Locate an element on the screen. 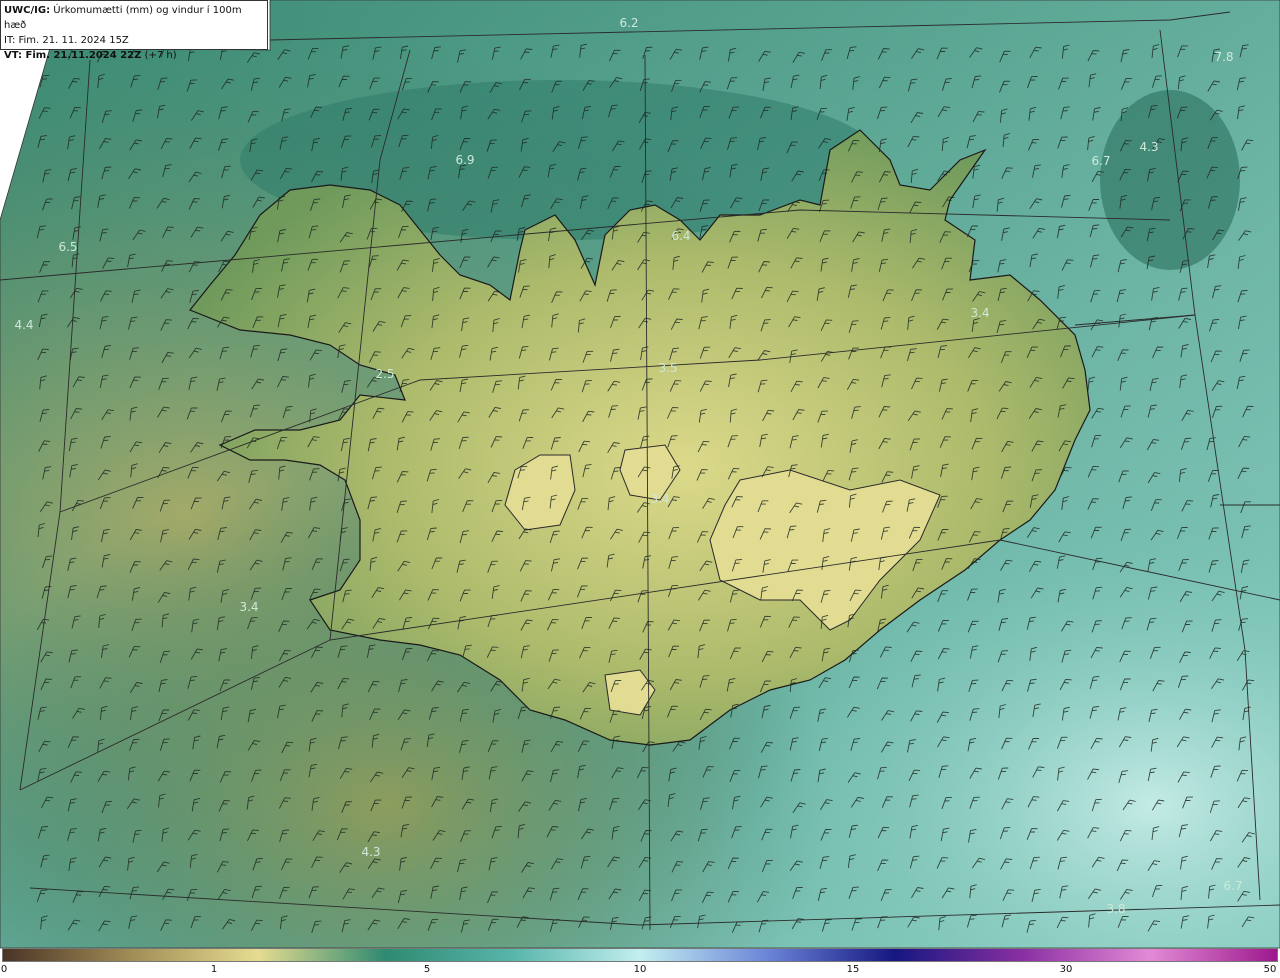 Image resolution: width=1280 pixels, height=978 pixels. lead-time: (+7 h) is located at coordinates (160, 55).